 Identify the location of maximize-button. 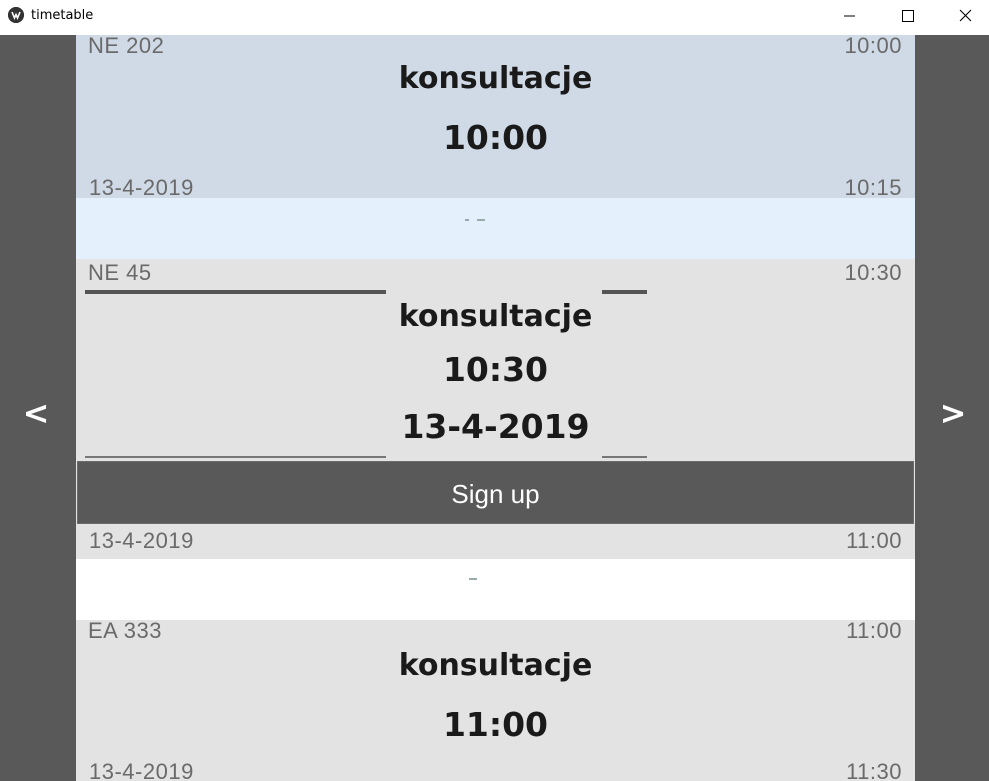
(907, 17).